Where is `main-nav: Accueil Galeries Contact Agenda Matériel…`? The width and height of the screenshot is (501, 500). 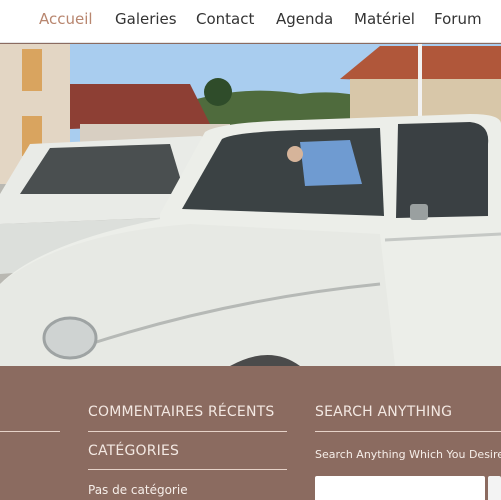 main-nav: Accueil Galeries Contact Agenda Matériel… is located at coordinates (250, 21).